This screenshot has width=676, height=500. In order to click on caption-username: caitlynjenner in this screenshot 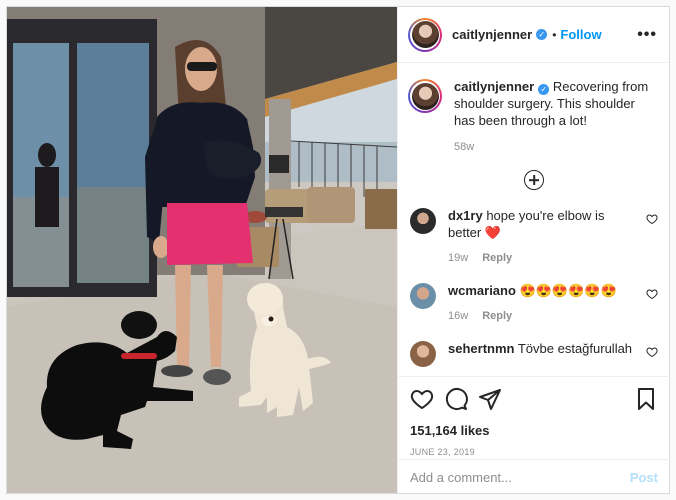, I will do `click(494, 86)`.